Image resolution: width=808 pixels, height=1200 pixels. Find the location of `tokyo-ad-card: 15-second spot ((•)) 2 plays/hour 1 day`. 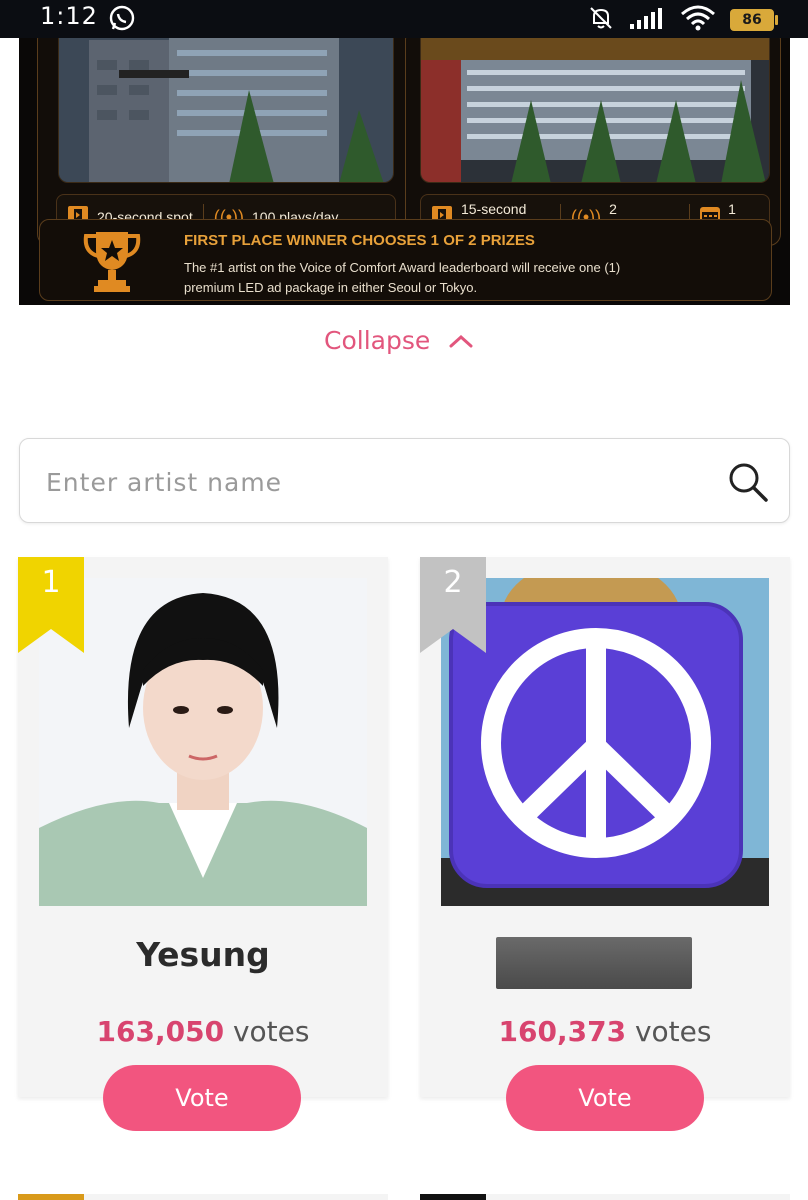

tokyo-ad-card: 15-second spot ((•)) 2 plays/hour 1 day is located at coordinates (593, 142).